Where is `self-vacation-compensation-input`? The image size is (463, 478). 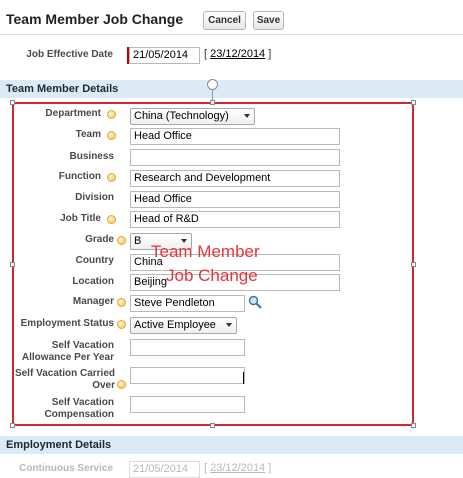
self-vacation-compensation-input is located at coordinates (187, 404).